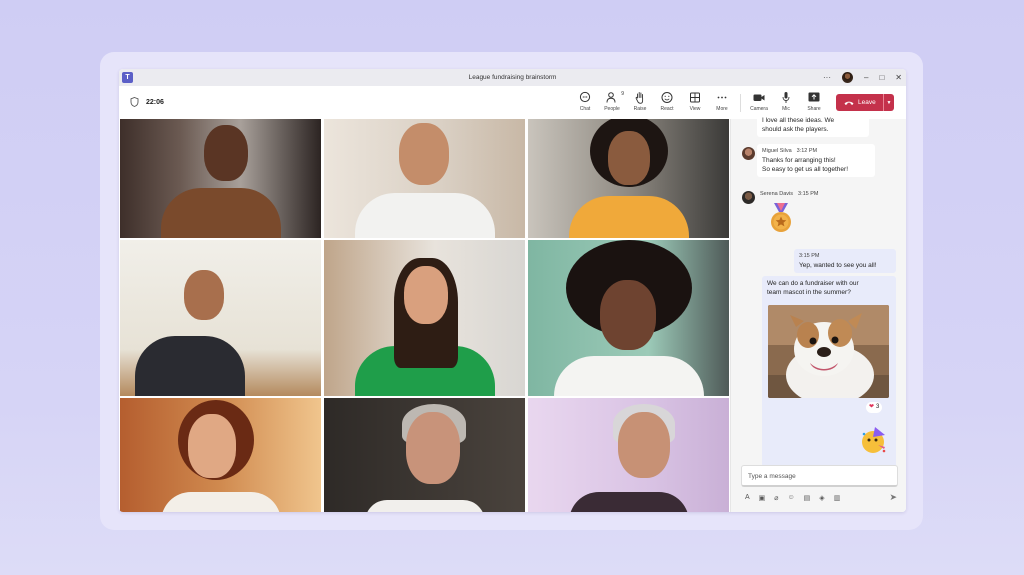  I want to click on attach-file-icon: ⌀, so click(776, 498).